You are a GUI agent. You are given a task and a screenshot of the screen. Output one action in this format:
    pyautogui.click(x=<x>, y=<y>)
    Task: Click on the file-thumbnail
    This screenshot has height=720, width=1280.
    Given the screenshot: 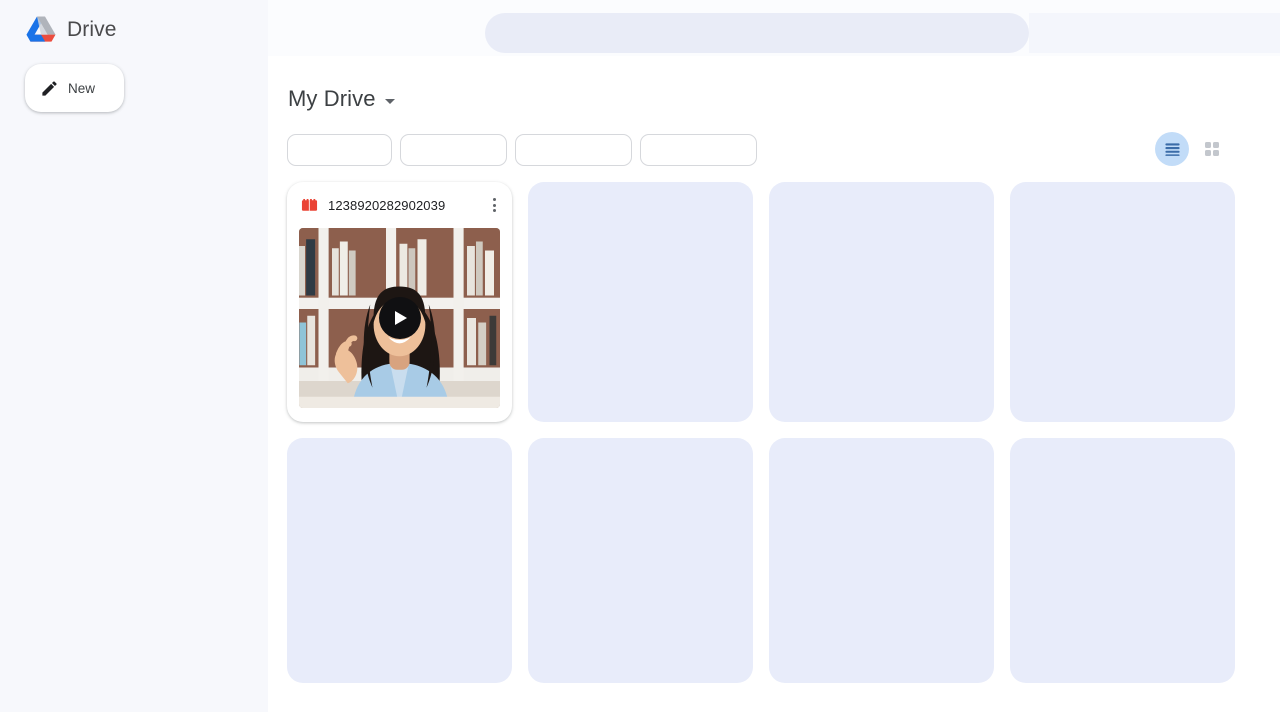 What is the action you would take?
    pyautogui.click(x=399, y=318)
    